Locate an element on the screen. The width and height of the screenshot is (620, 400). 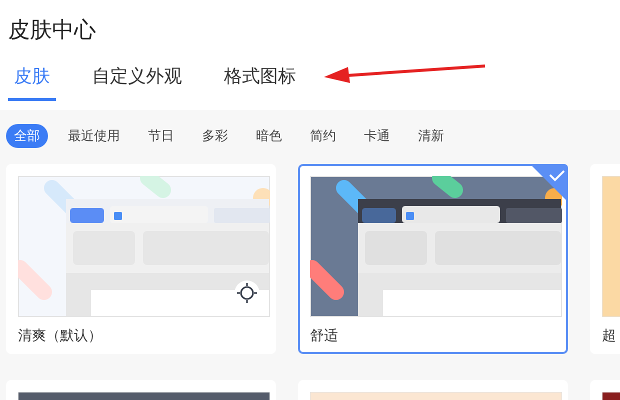
check-icon is located at coordinates (549, 183).